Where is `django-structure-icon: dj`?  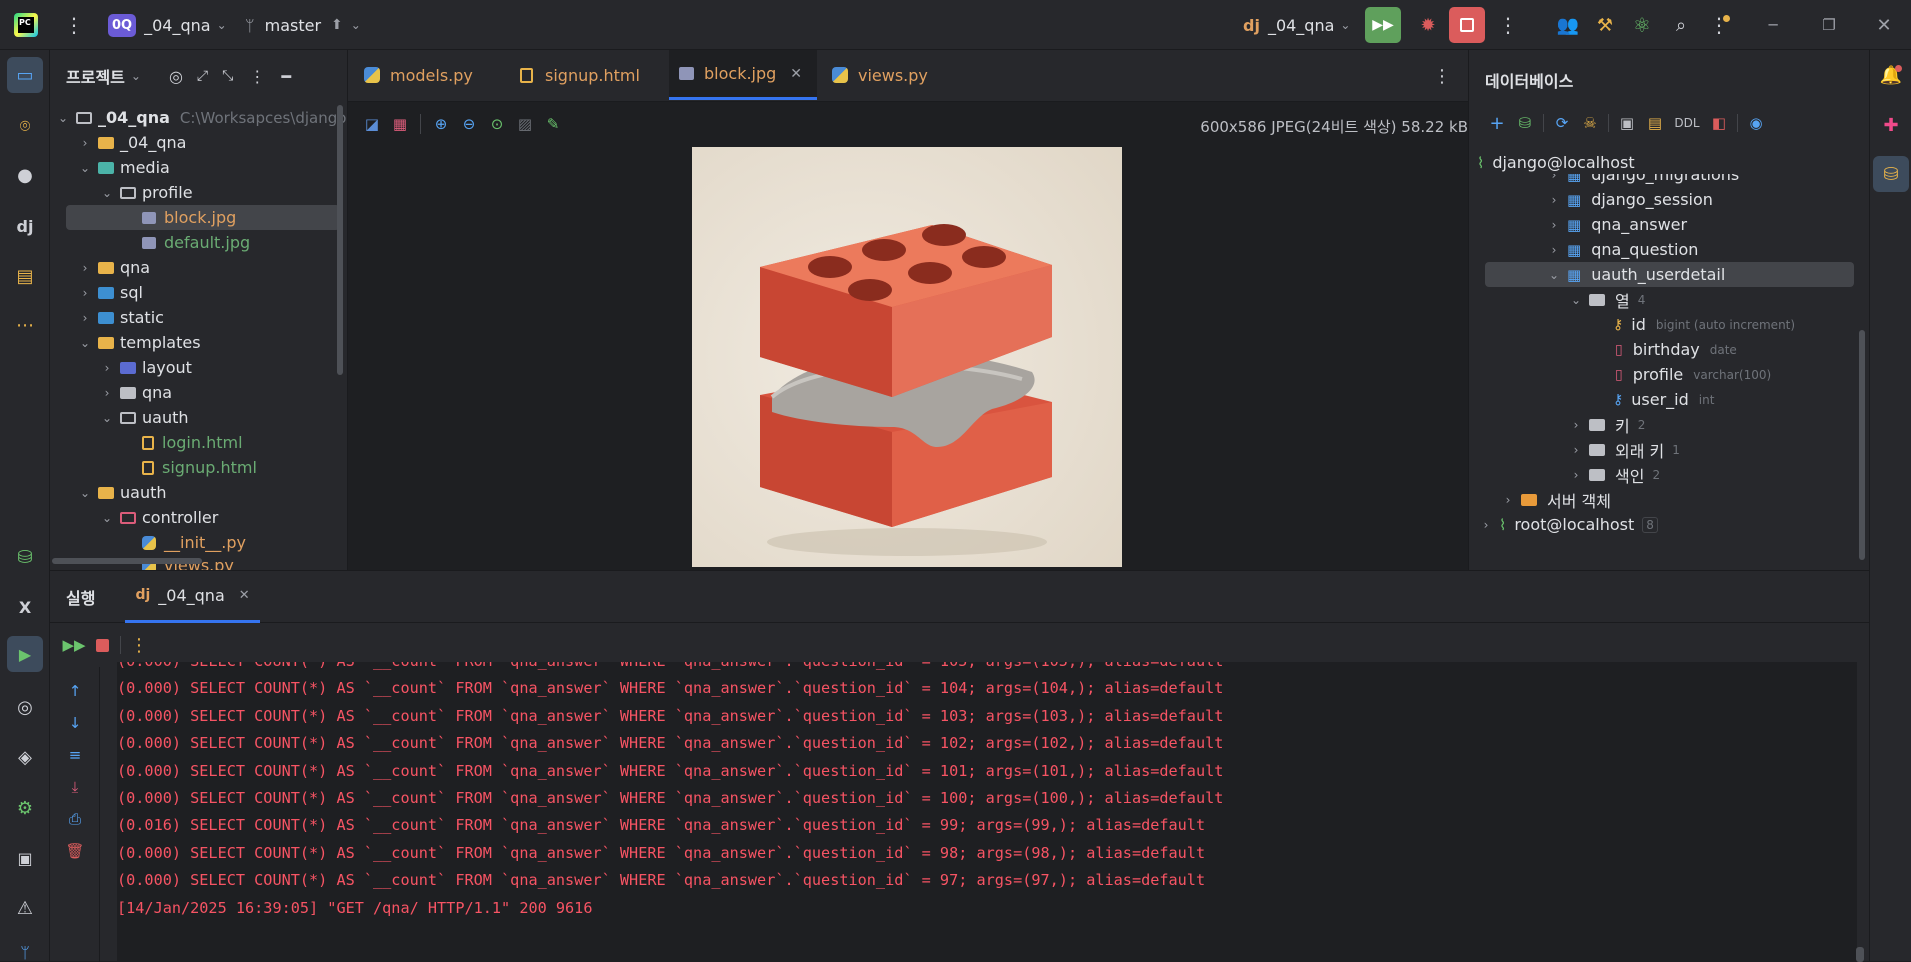 django-structure-icon: dj is located at coordinates (25, 226).